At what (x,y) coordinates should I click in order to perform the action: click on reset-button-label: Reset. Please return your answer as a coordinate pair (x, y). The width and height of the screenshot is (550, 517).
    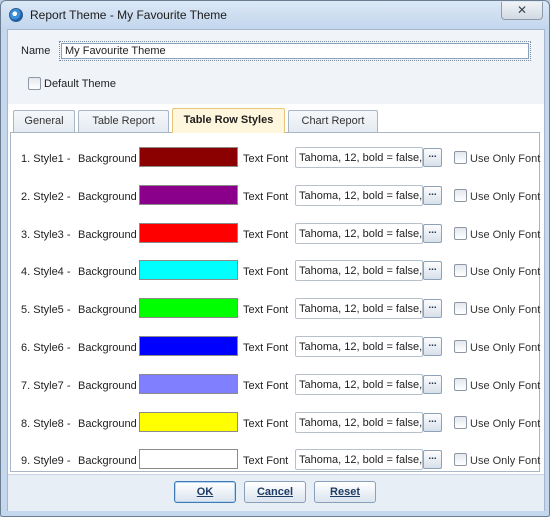
    Looking at the image, I should click on (345, 492).